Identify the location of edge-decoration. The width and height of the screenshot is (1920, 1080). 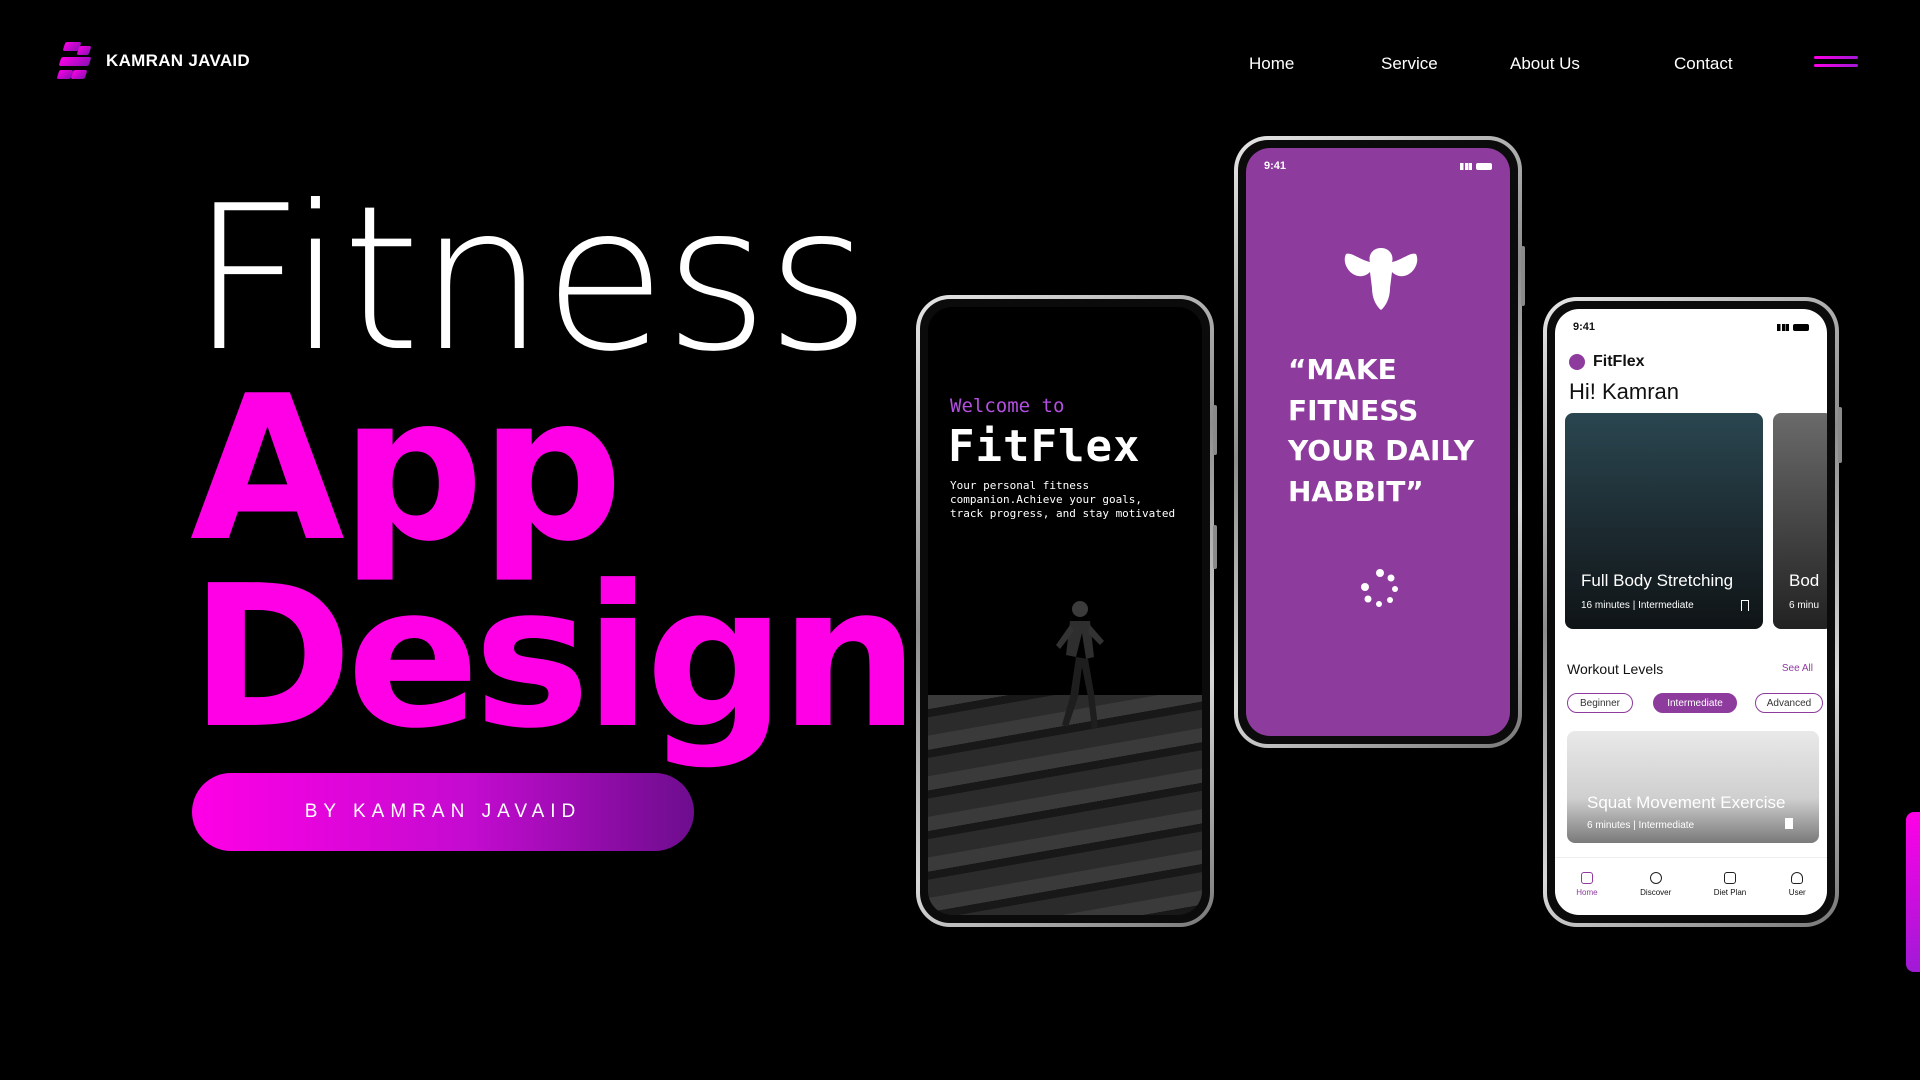
(1913, 892).